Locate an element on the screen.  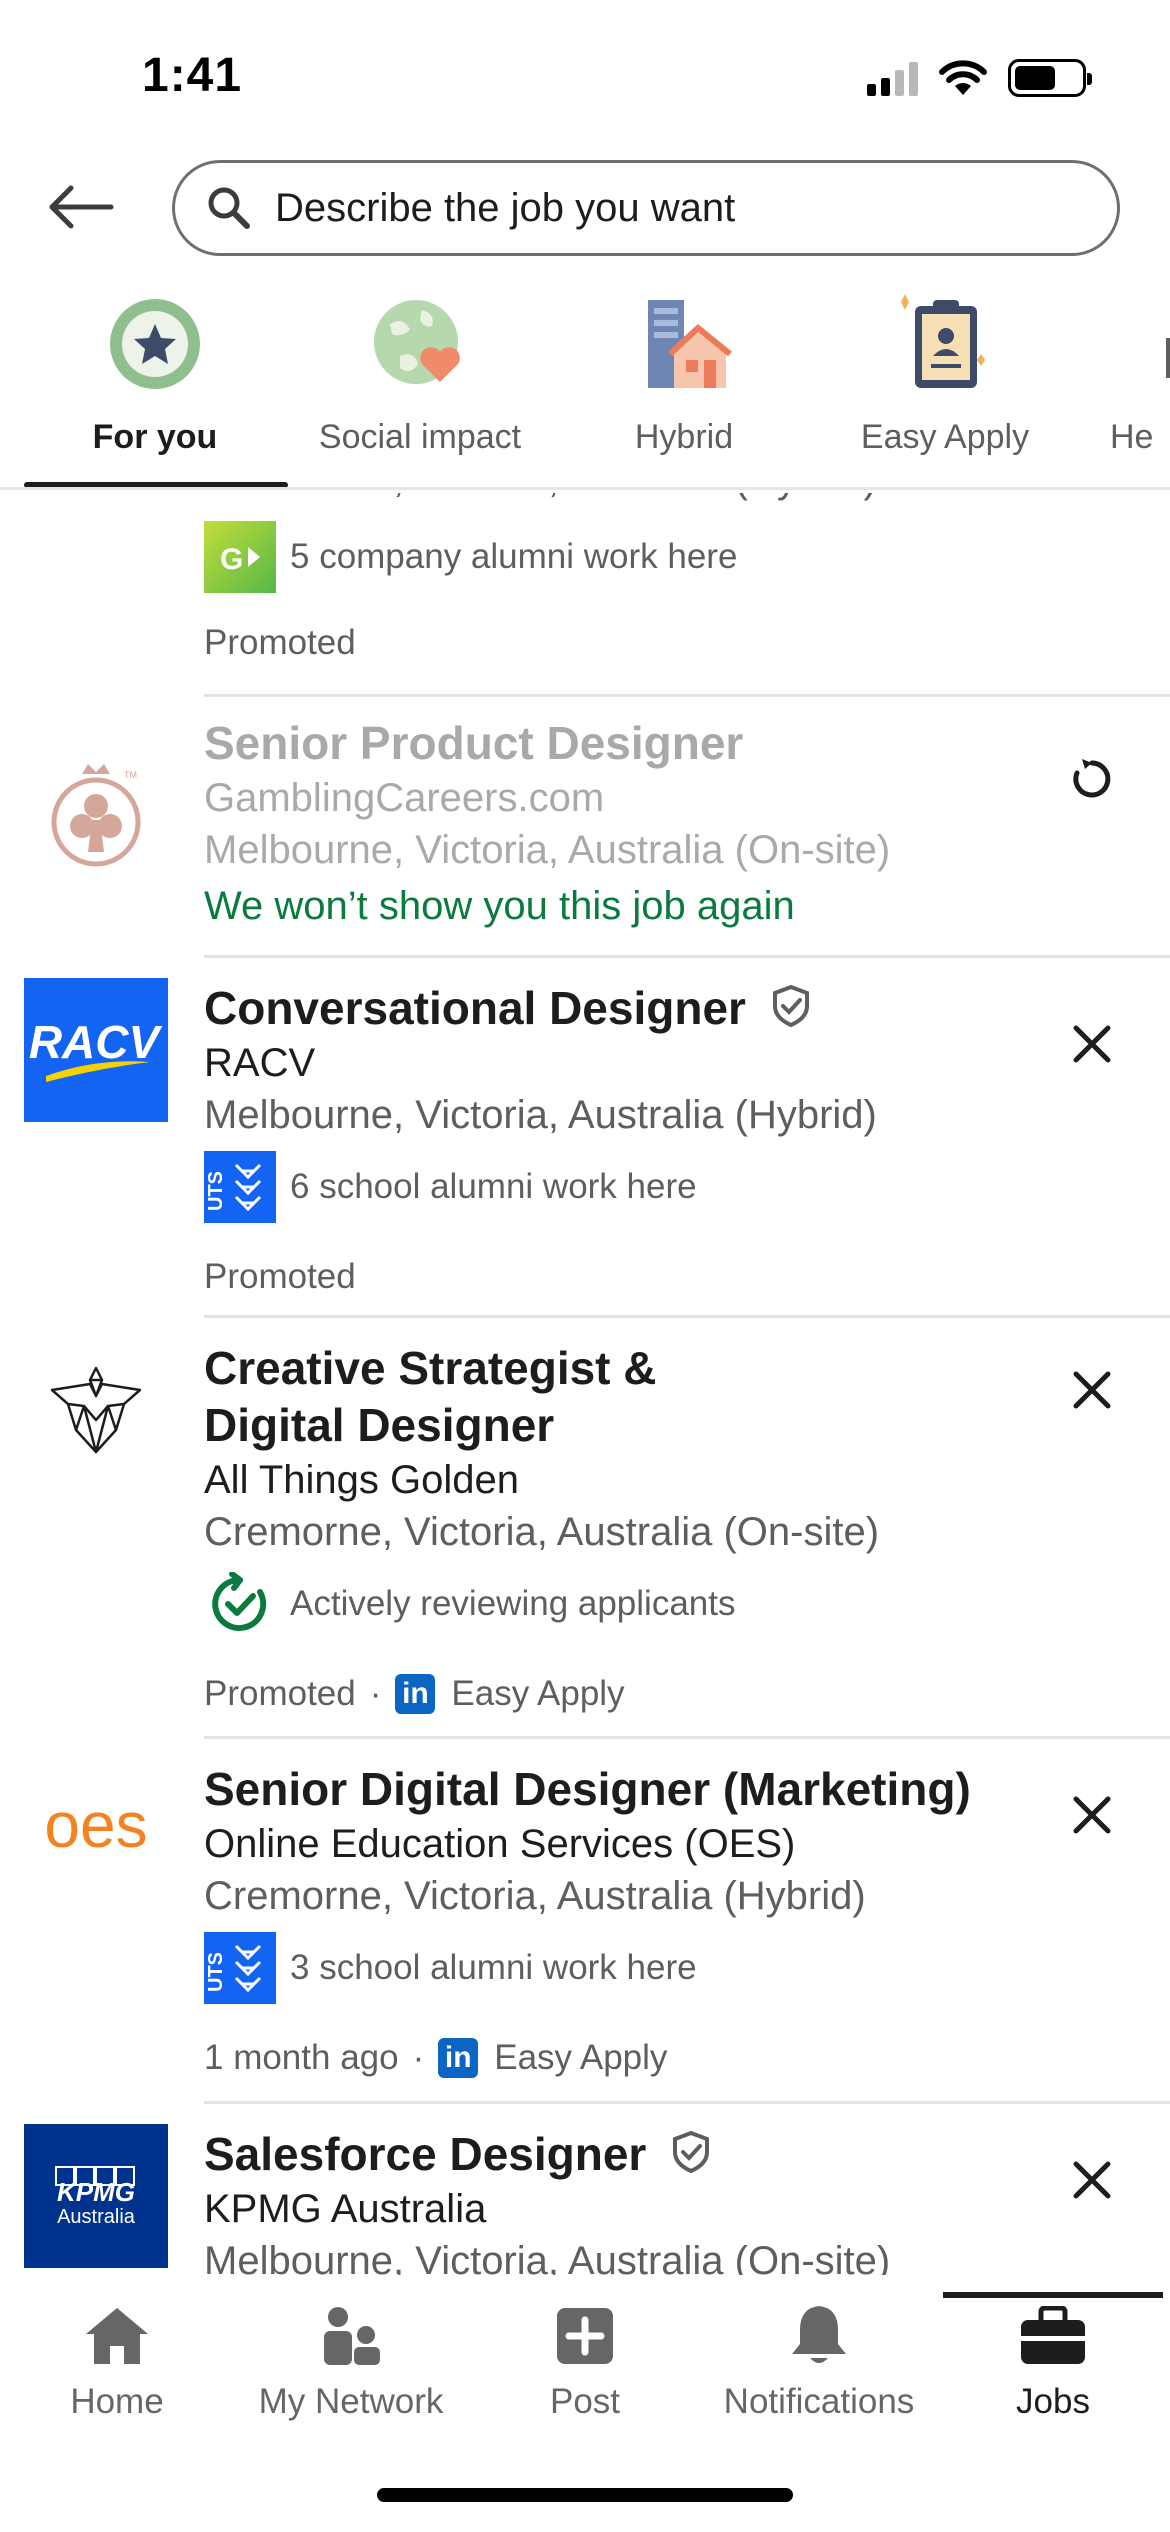
linkedin-icon: in is located at coordinates (458, 2058).